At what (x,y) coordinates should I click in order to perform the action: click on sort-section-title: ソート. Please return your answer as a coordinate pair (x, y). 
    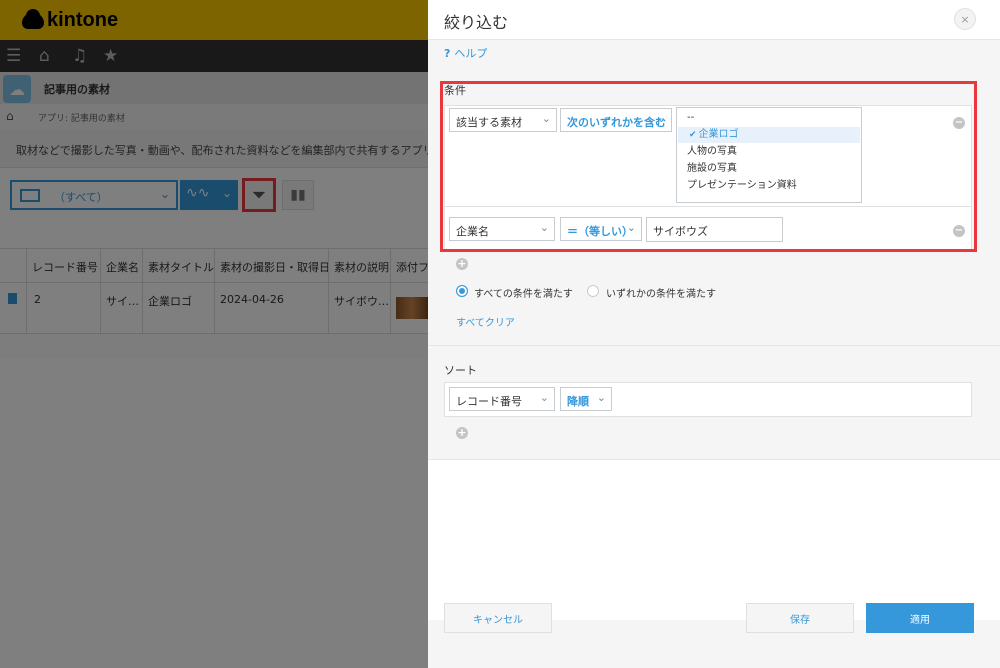
    Looking at the image, I should click on (460, 370).